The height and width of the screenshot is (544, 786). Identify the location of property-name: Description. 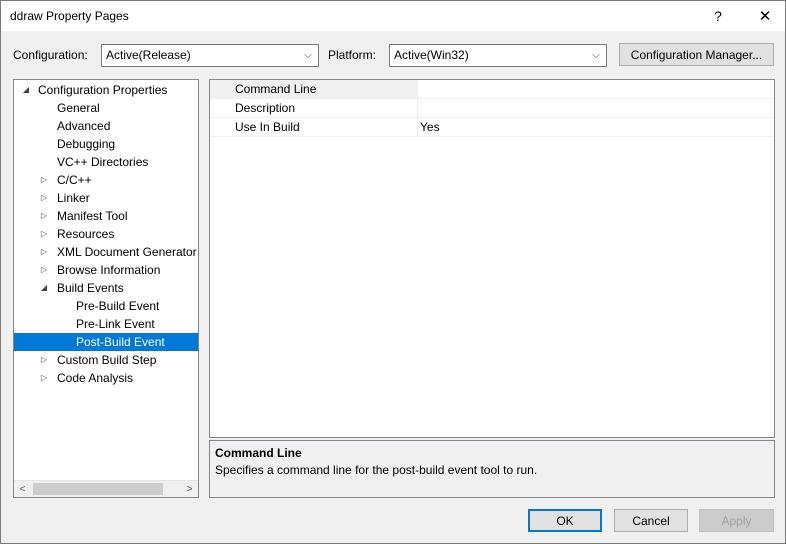
(314, 108).